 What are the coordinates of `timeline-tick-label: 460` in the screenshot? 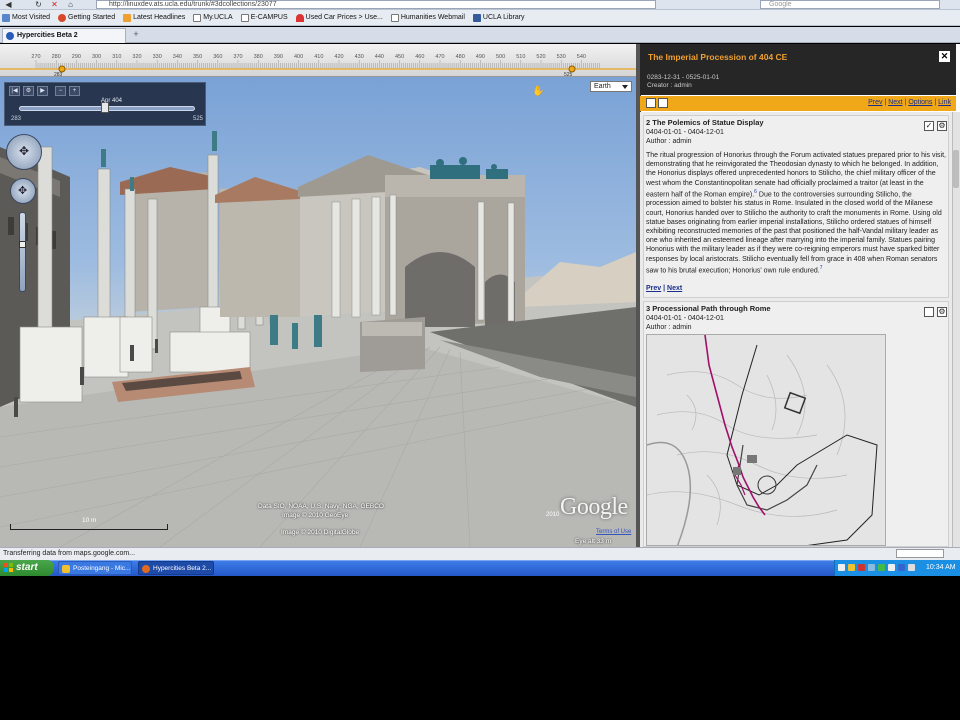 It's located at (419, 57).